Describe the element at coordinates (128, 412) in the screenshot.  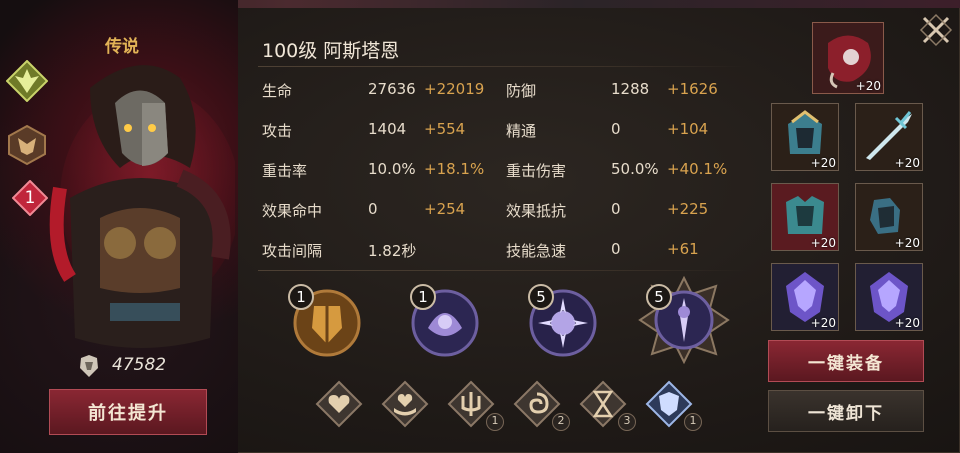
I see `go-upgrade-button: 前往提升` at that location.